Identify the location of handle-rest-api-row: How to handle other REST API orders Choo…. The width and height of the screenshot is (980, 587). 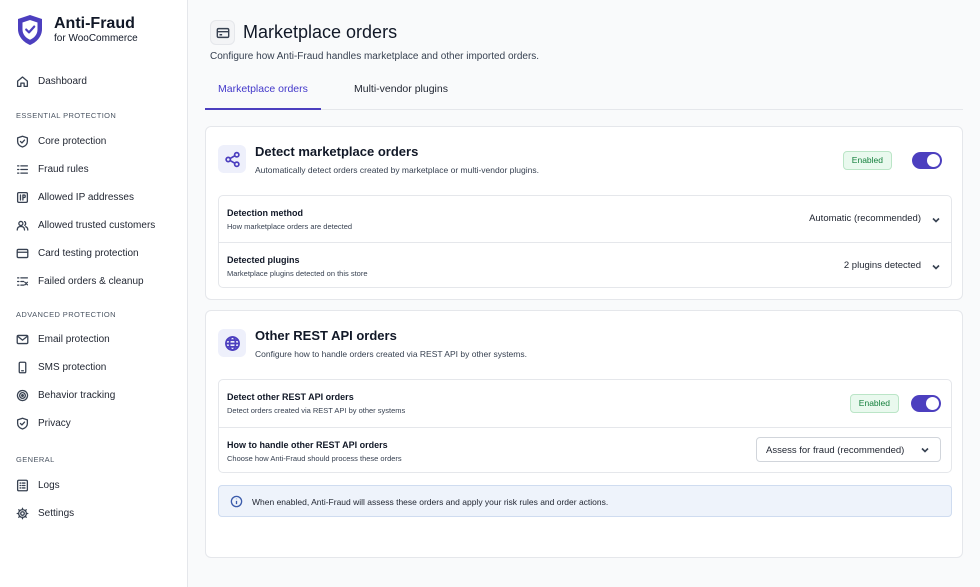
(585, 450).